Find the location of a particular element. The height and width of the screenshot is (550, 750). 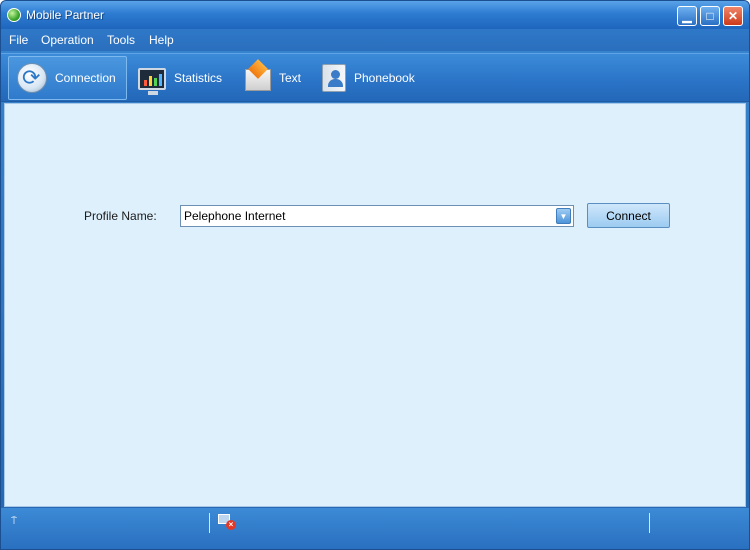

contacts-book-icon is located at coordinates (334, 78).